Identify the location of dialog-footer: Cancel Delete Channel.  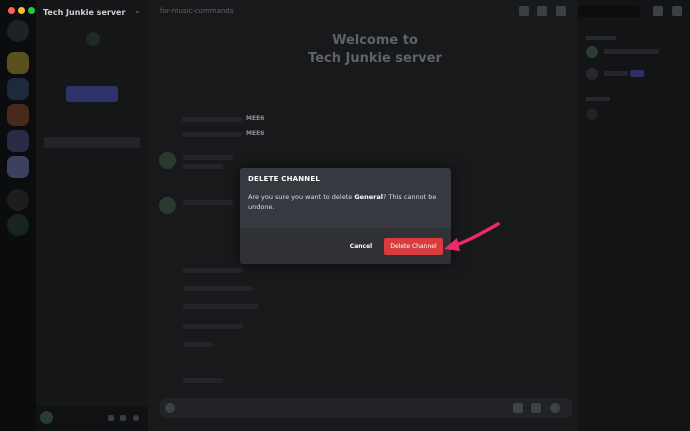
(345, 246).